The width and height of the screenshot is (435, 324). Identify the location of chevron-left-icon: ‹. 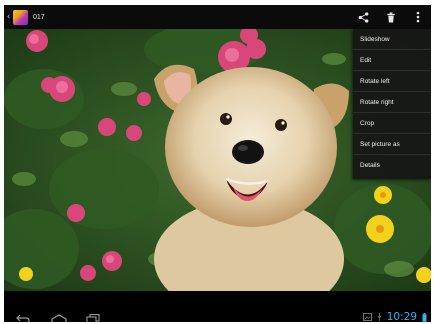
(8, 17).